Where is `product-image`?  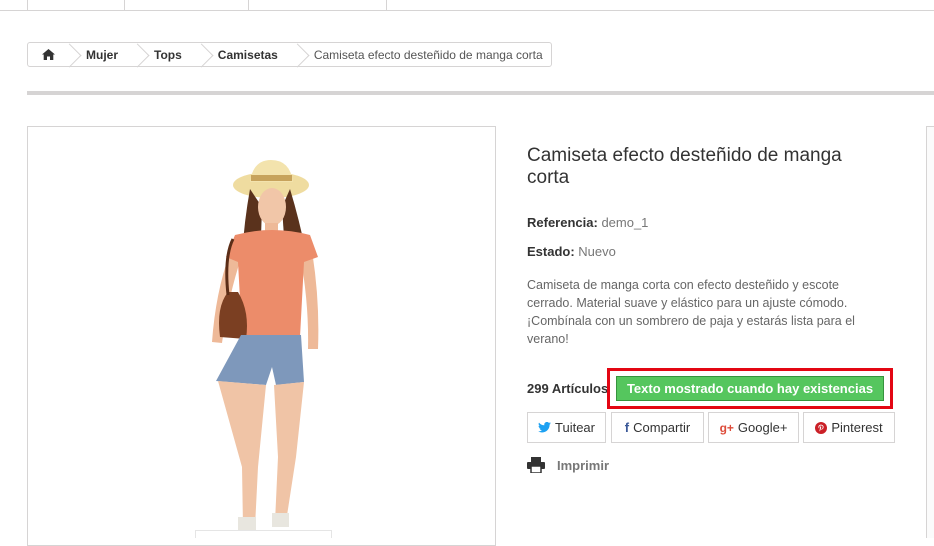 product-image is located at coordinates (265, 345).